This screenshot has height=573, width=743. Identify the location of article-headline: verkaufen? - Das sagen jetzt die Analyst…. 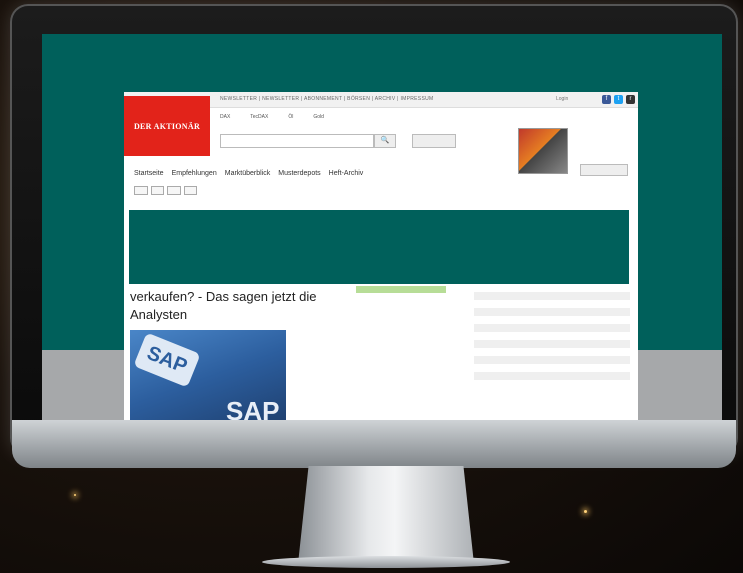
(245, 306).